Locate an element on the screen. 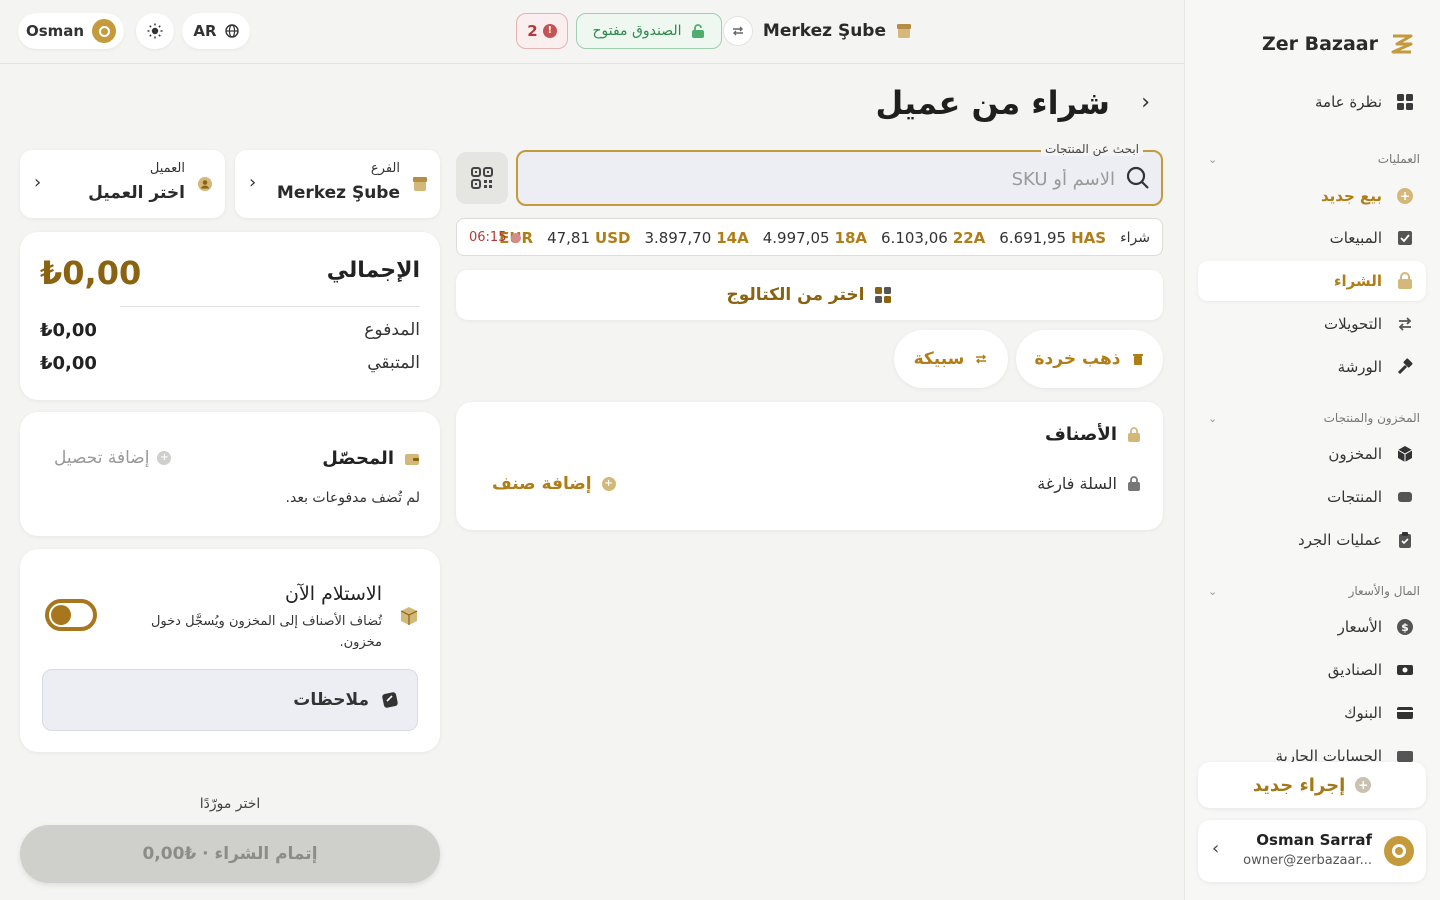  catalog-button: اختر من الكتالوج is located at coordinates (809, 295).